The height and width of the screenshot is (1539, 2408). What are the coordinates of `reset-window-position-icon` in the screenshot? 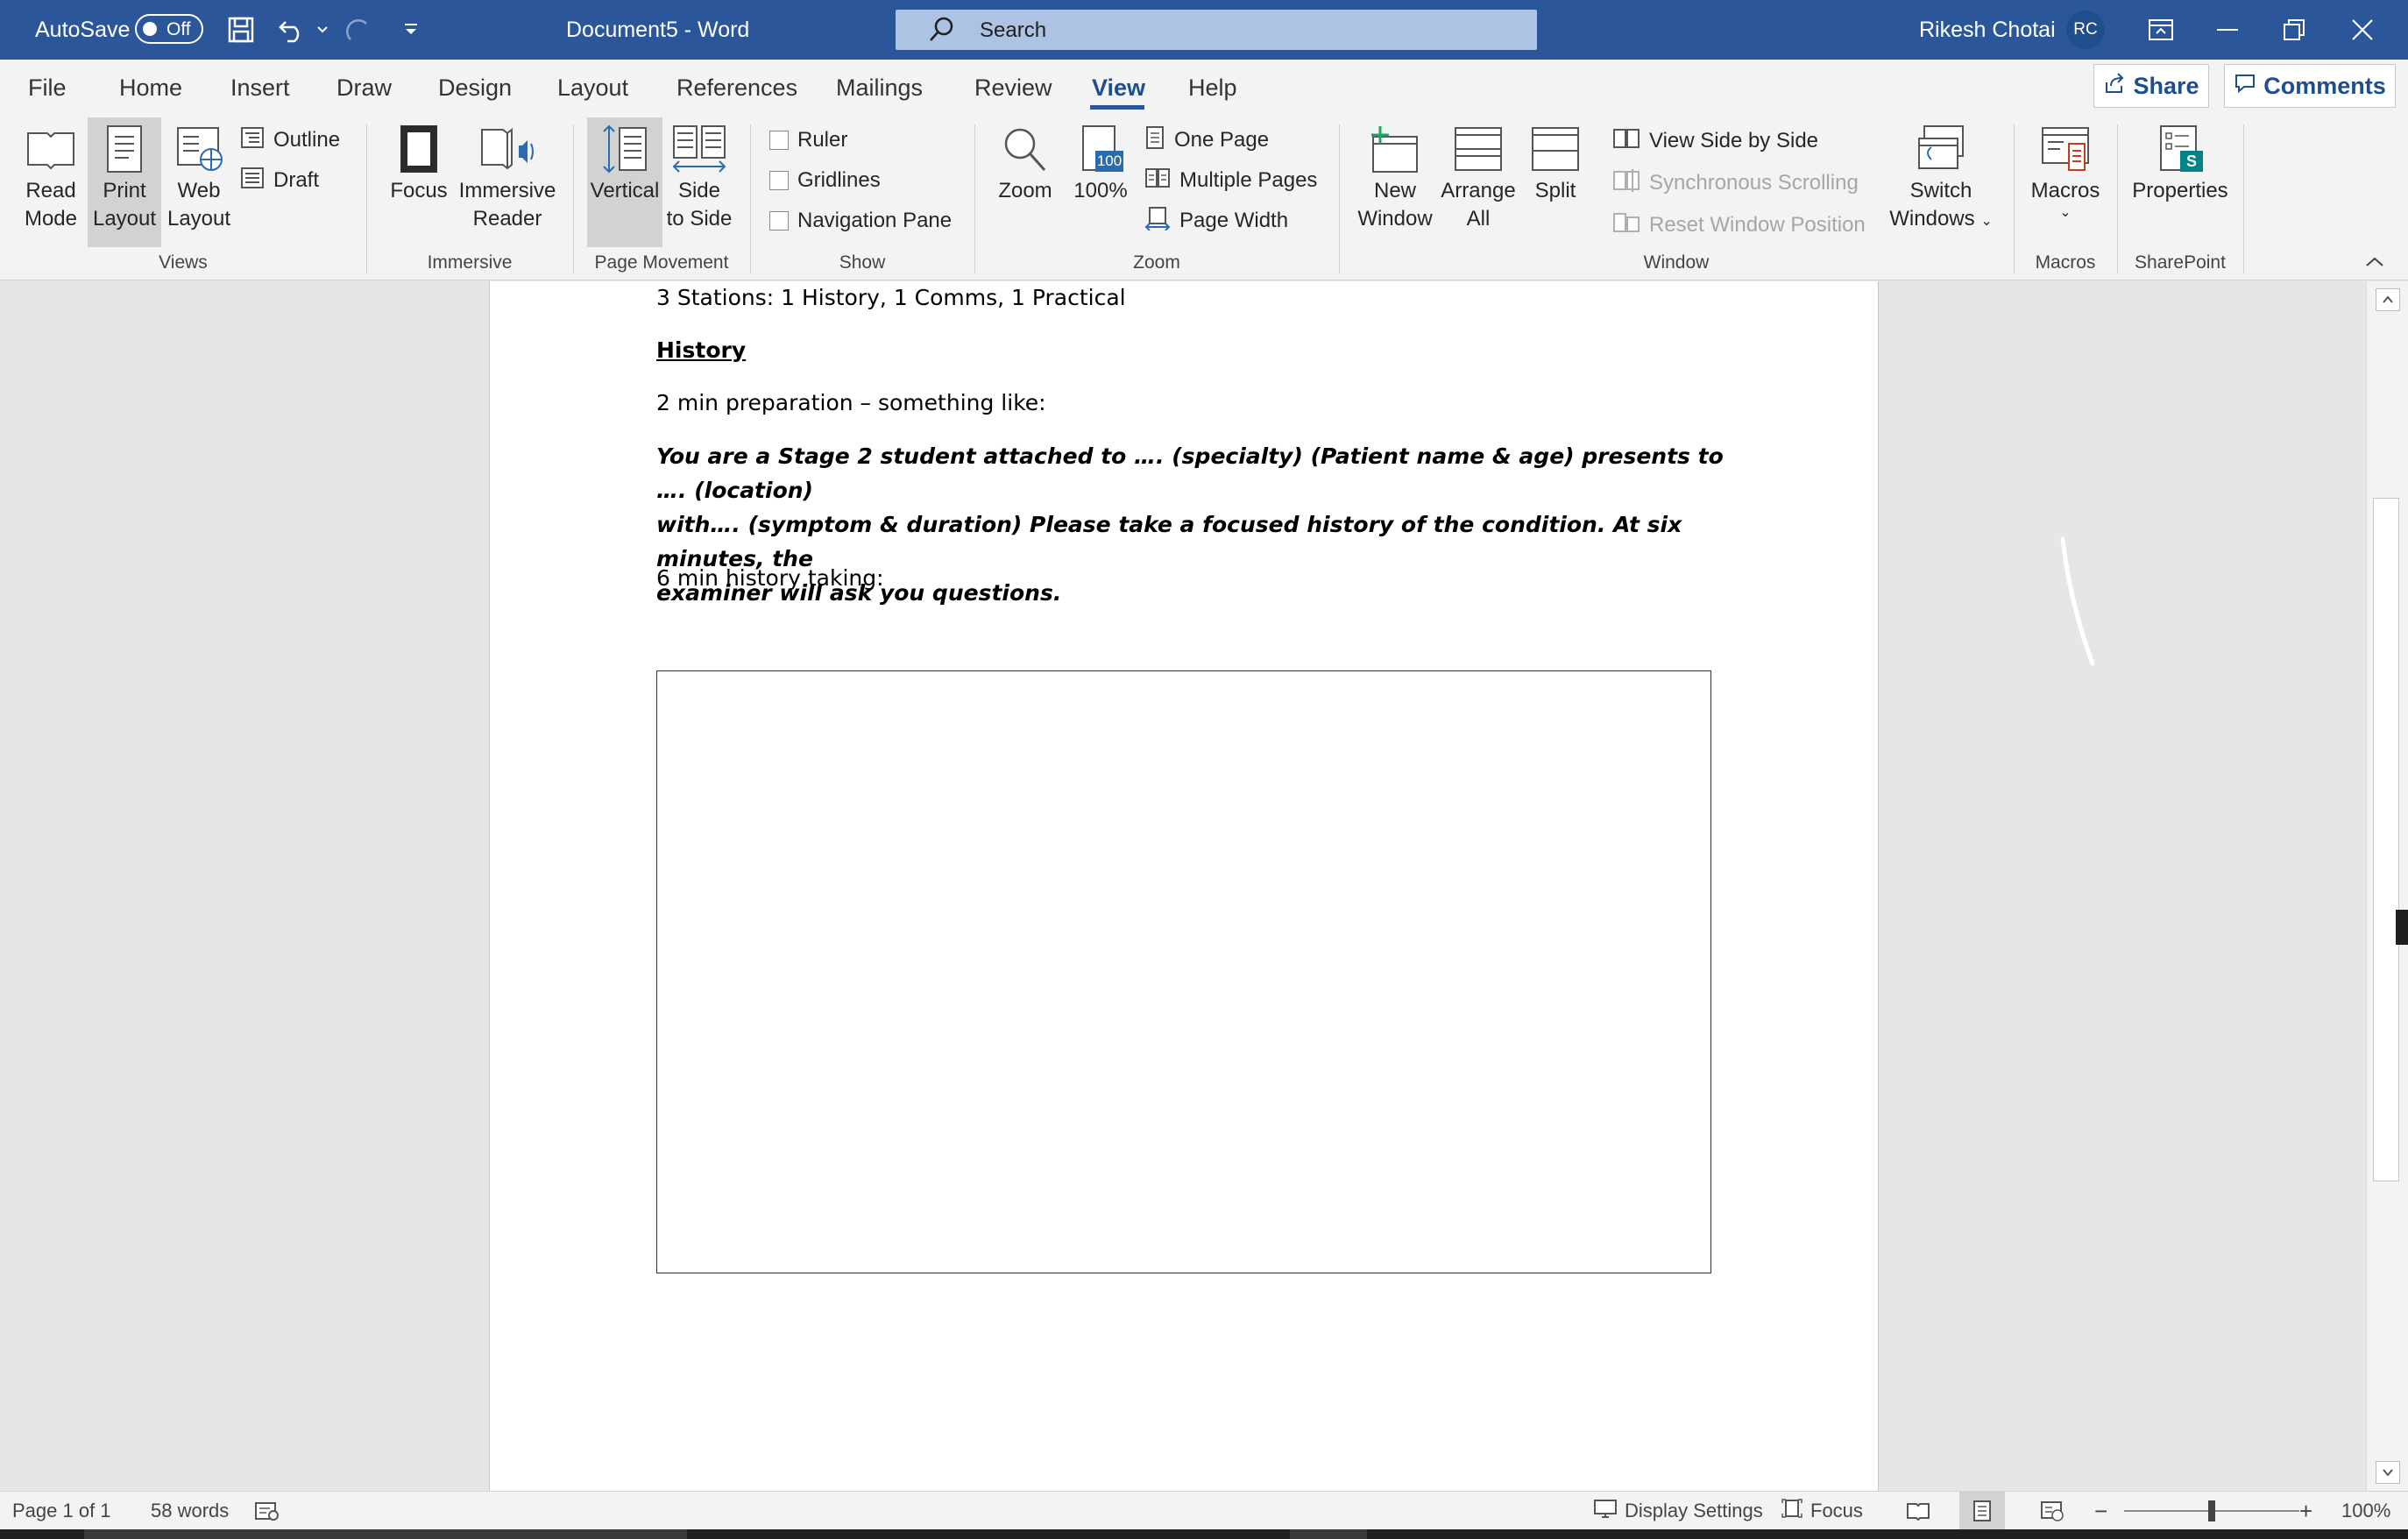 It's located at (1626, 225).